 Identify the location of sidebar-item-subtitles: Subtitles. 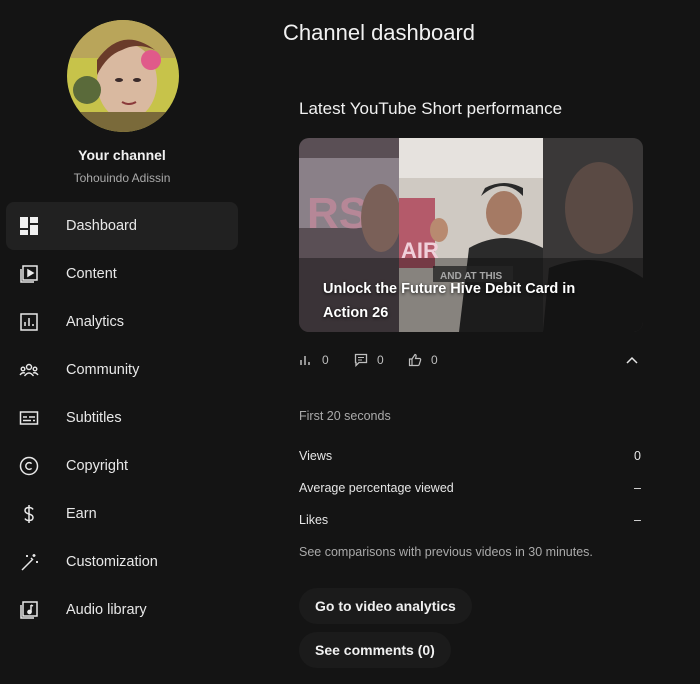
(122, 418).